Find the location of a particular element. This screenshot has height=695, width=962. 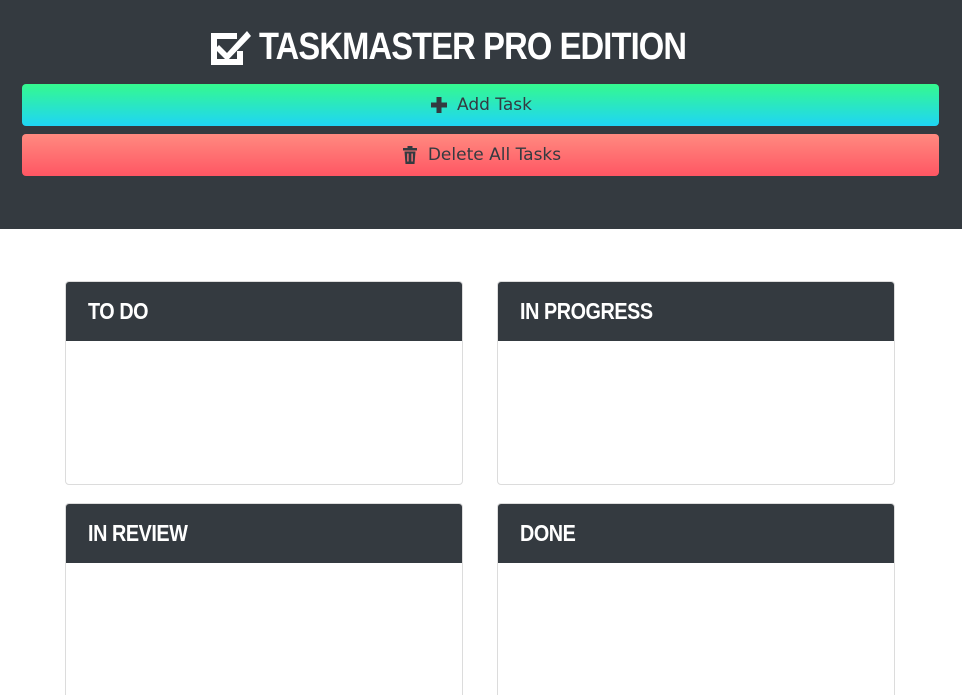

trash-icon is located at coordinates (410, 155).